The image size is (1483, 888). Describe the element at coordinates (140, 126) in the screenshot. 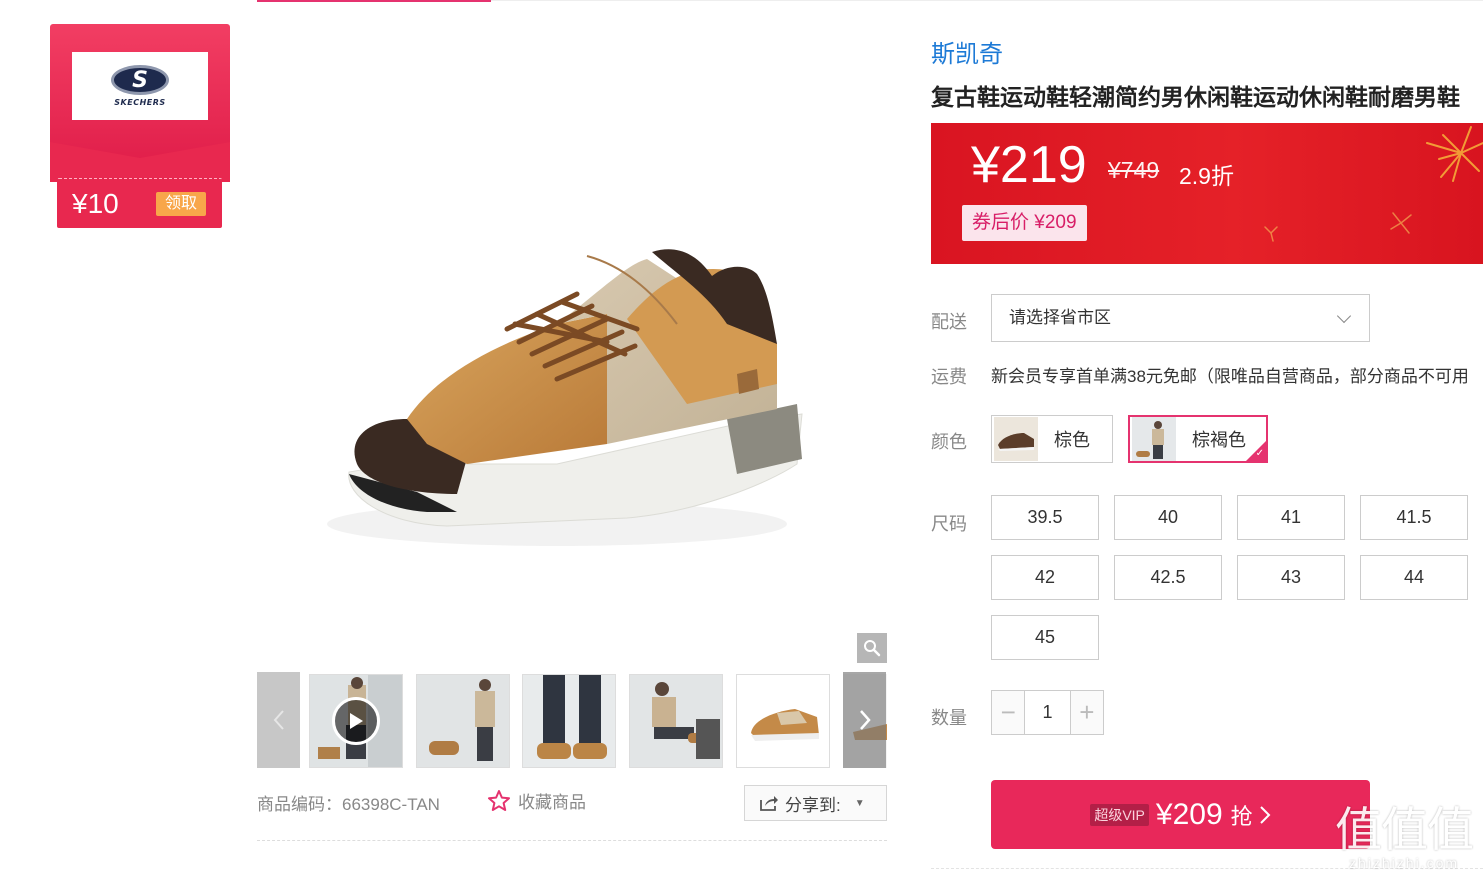

I see `store-coupon: S SKECHERS ¥10 领取` at that location.